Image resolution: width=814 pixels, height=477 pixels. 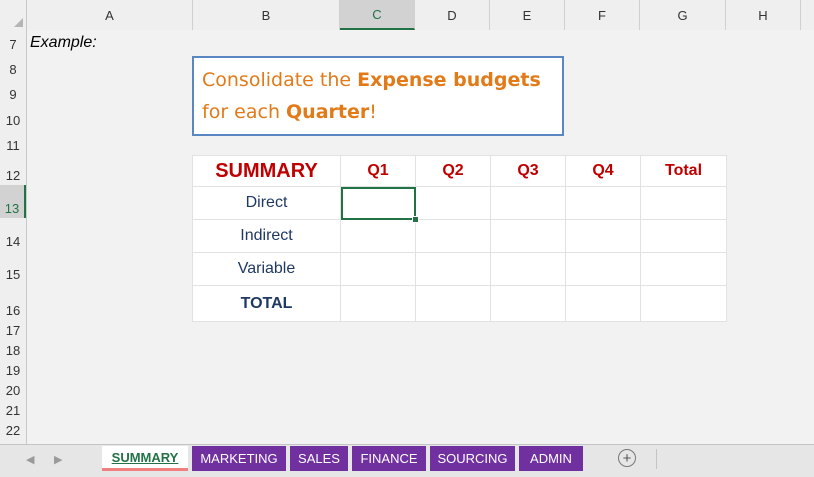 What do you see at coordinates (145, 458) in the screenshot?
I see `tab-summary: SUMMARY` at bounding box center [145, 458].